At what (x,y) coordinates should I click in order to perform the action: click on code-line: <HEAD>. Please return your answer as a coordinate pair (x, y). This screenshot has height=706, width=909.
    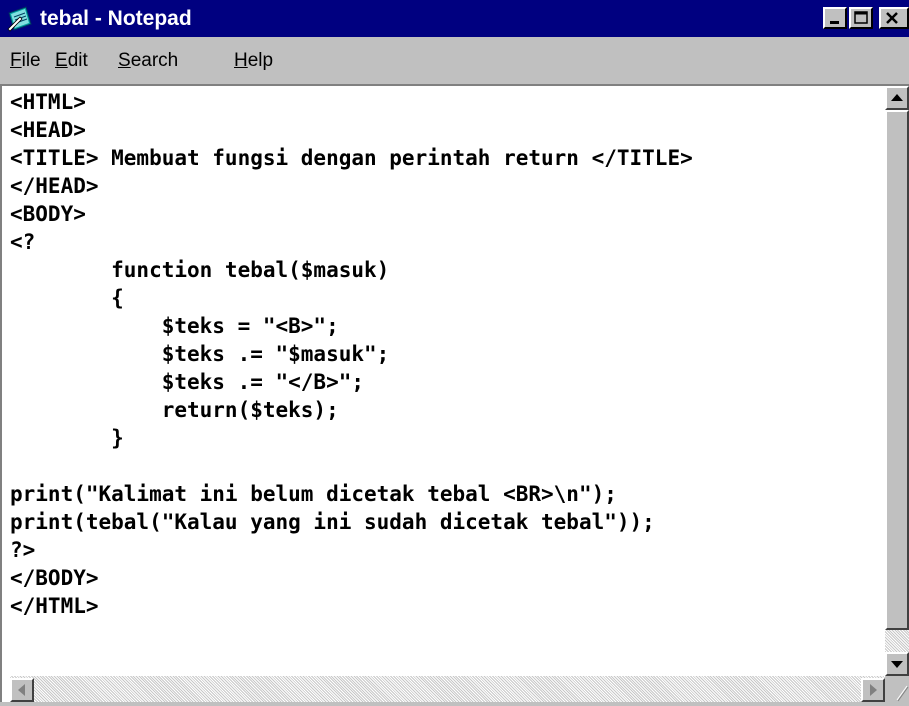
    Looking at the image, I should click on (48, 130).